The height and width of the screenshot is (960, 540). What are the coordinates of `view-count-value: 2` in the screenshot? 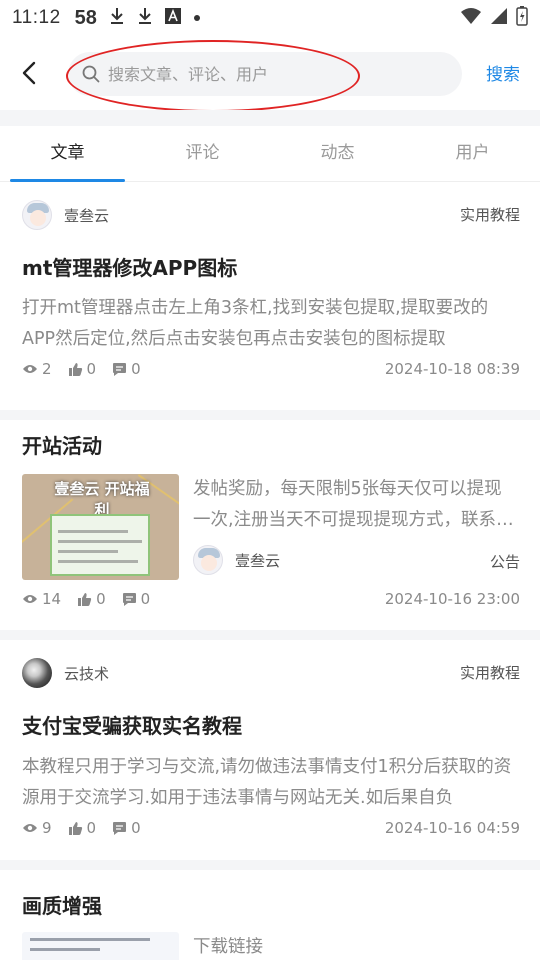 It's located at (47, 369).